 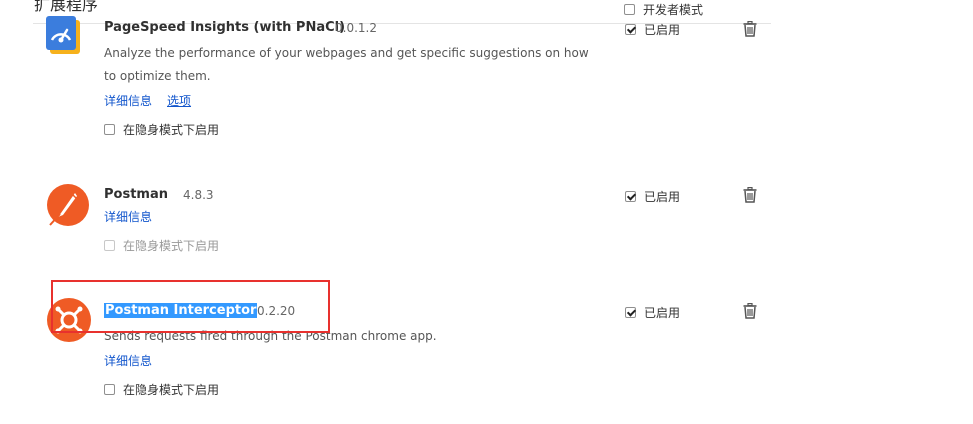 I want to click on extension-name: Postman, so click(x=136, y=194).